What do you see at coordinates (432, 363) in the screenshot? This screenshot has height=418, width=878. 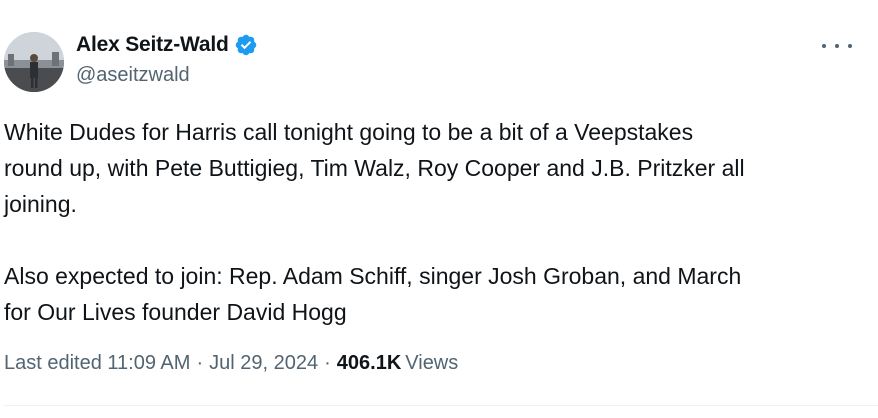 I see `views-label: Views` at bounding box center [432, 363].